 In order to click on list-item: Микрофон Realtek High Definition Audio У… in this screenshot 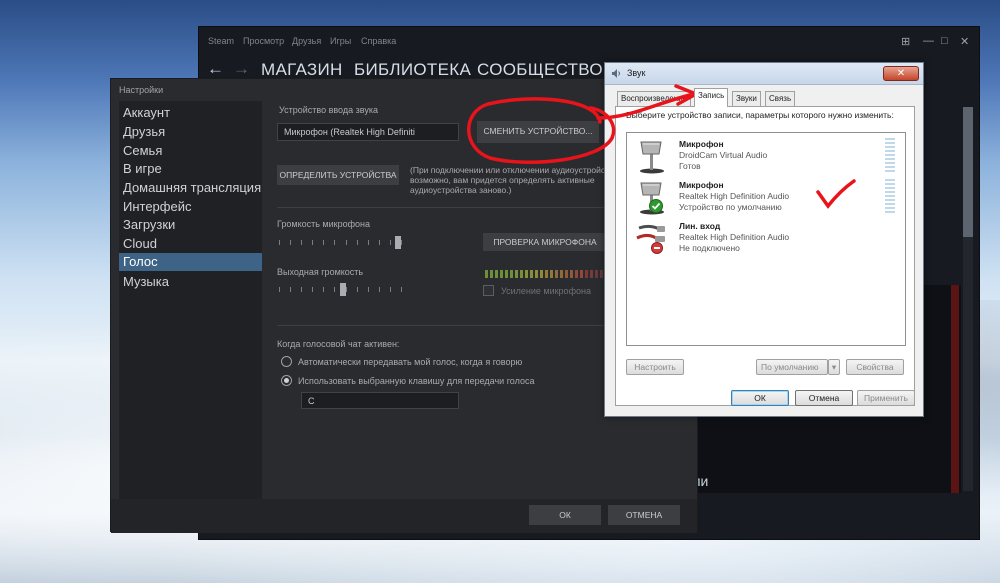, I will do `click(766, 197)`.